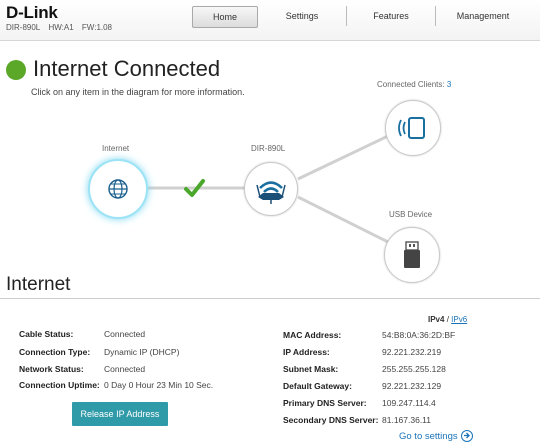 The image size is (540, 448). What do you see at coordinates (270, 298) in the screenshot?
I see `section-divider` at bounding box center [270, 298].